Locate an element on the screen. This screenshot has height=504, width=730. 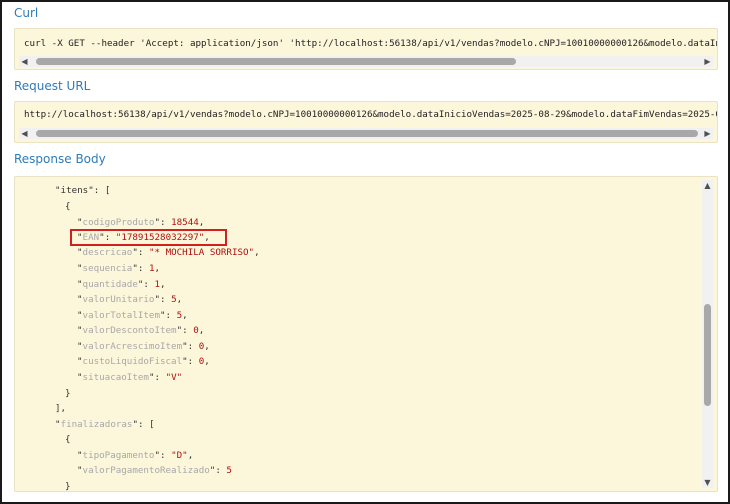
json-line-codigoProduto: "codigoProduto": 18544, is located at coordinates (141, 222).